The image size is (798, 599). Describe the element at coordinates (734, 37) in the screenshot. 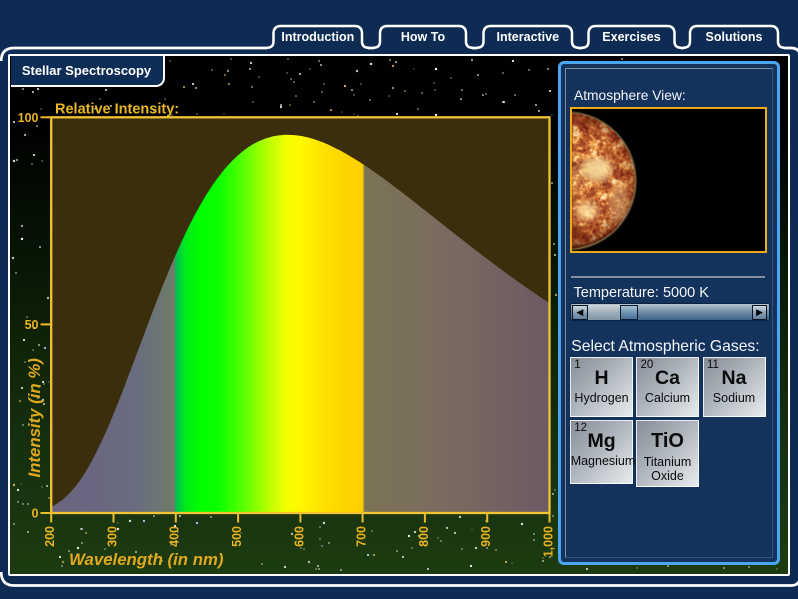

I see `svg-text: Solutions` at that location.